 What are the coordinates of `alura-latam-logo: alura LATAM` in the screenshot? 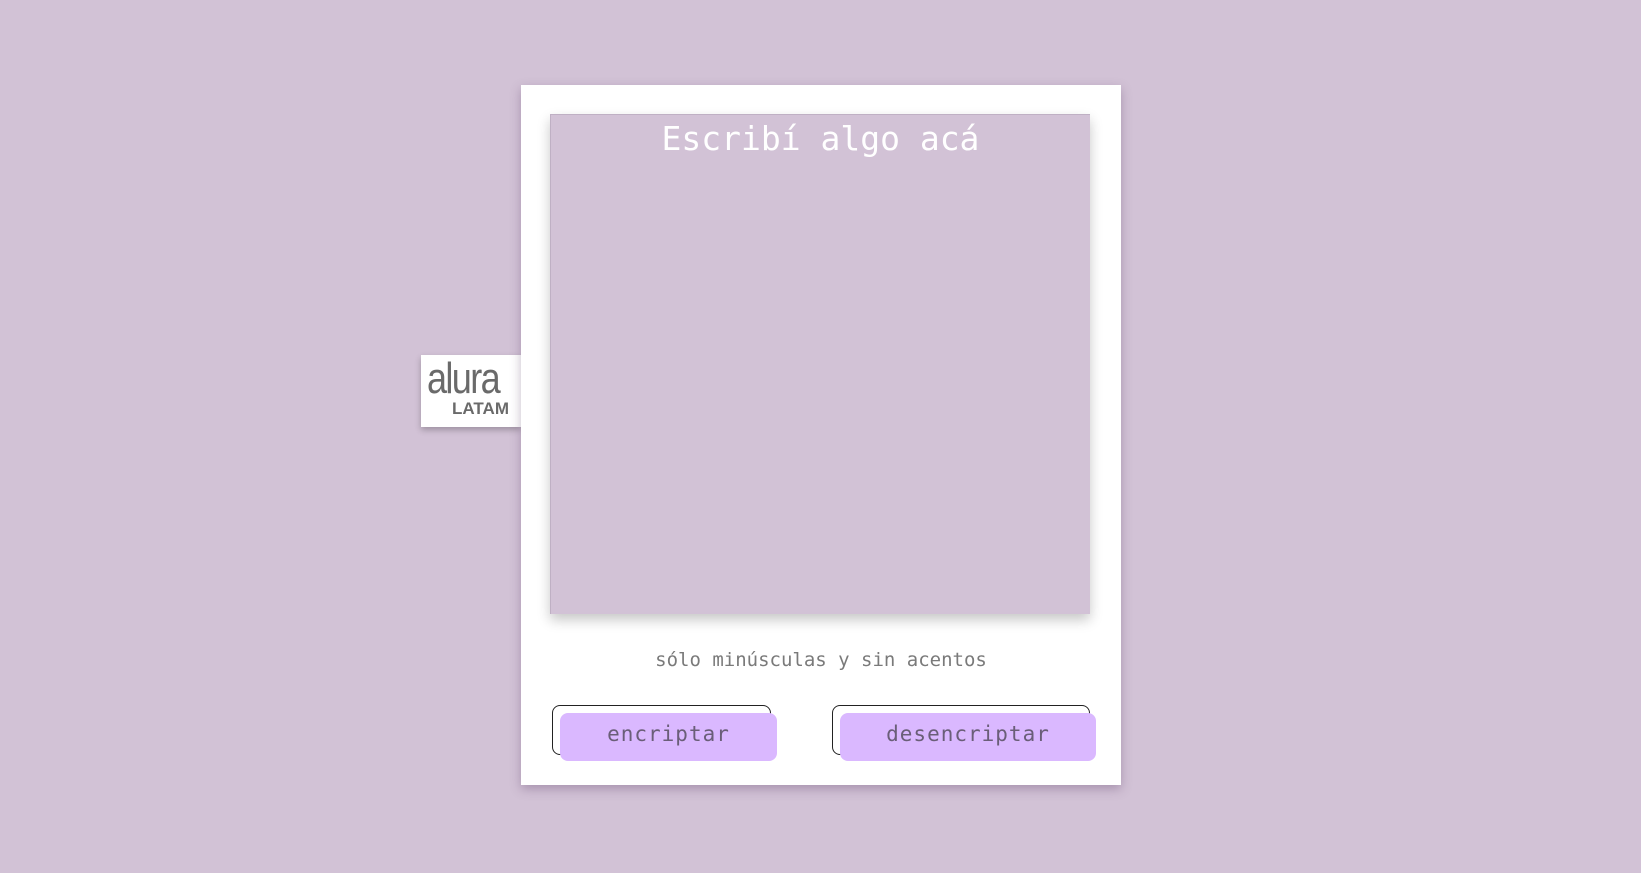 It's located at (471, 391).